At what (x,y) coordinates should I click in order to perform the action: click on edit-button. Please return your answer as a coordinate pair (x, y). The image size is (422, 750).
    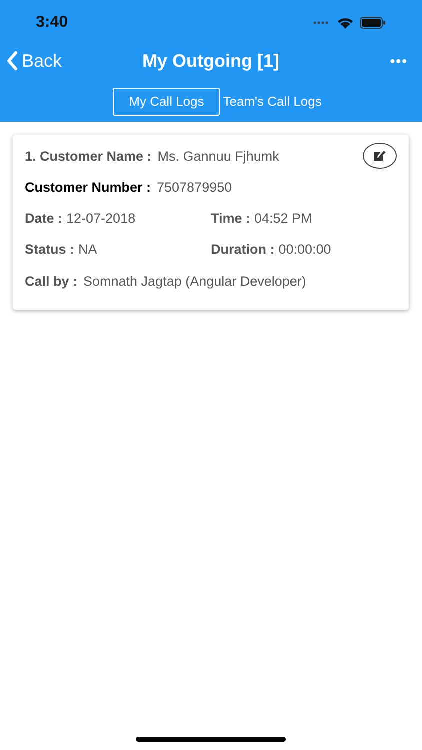
    Looking at the image, I should click on (380, 155).